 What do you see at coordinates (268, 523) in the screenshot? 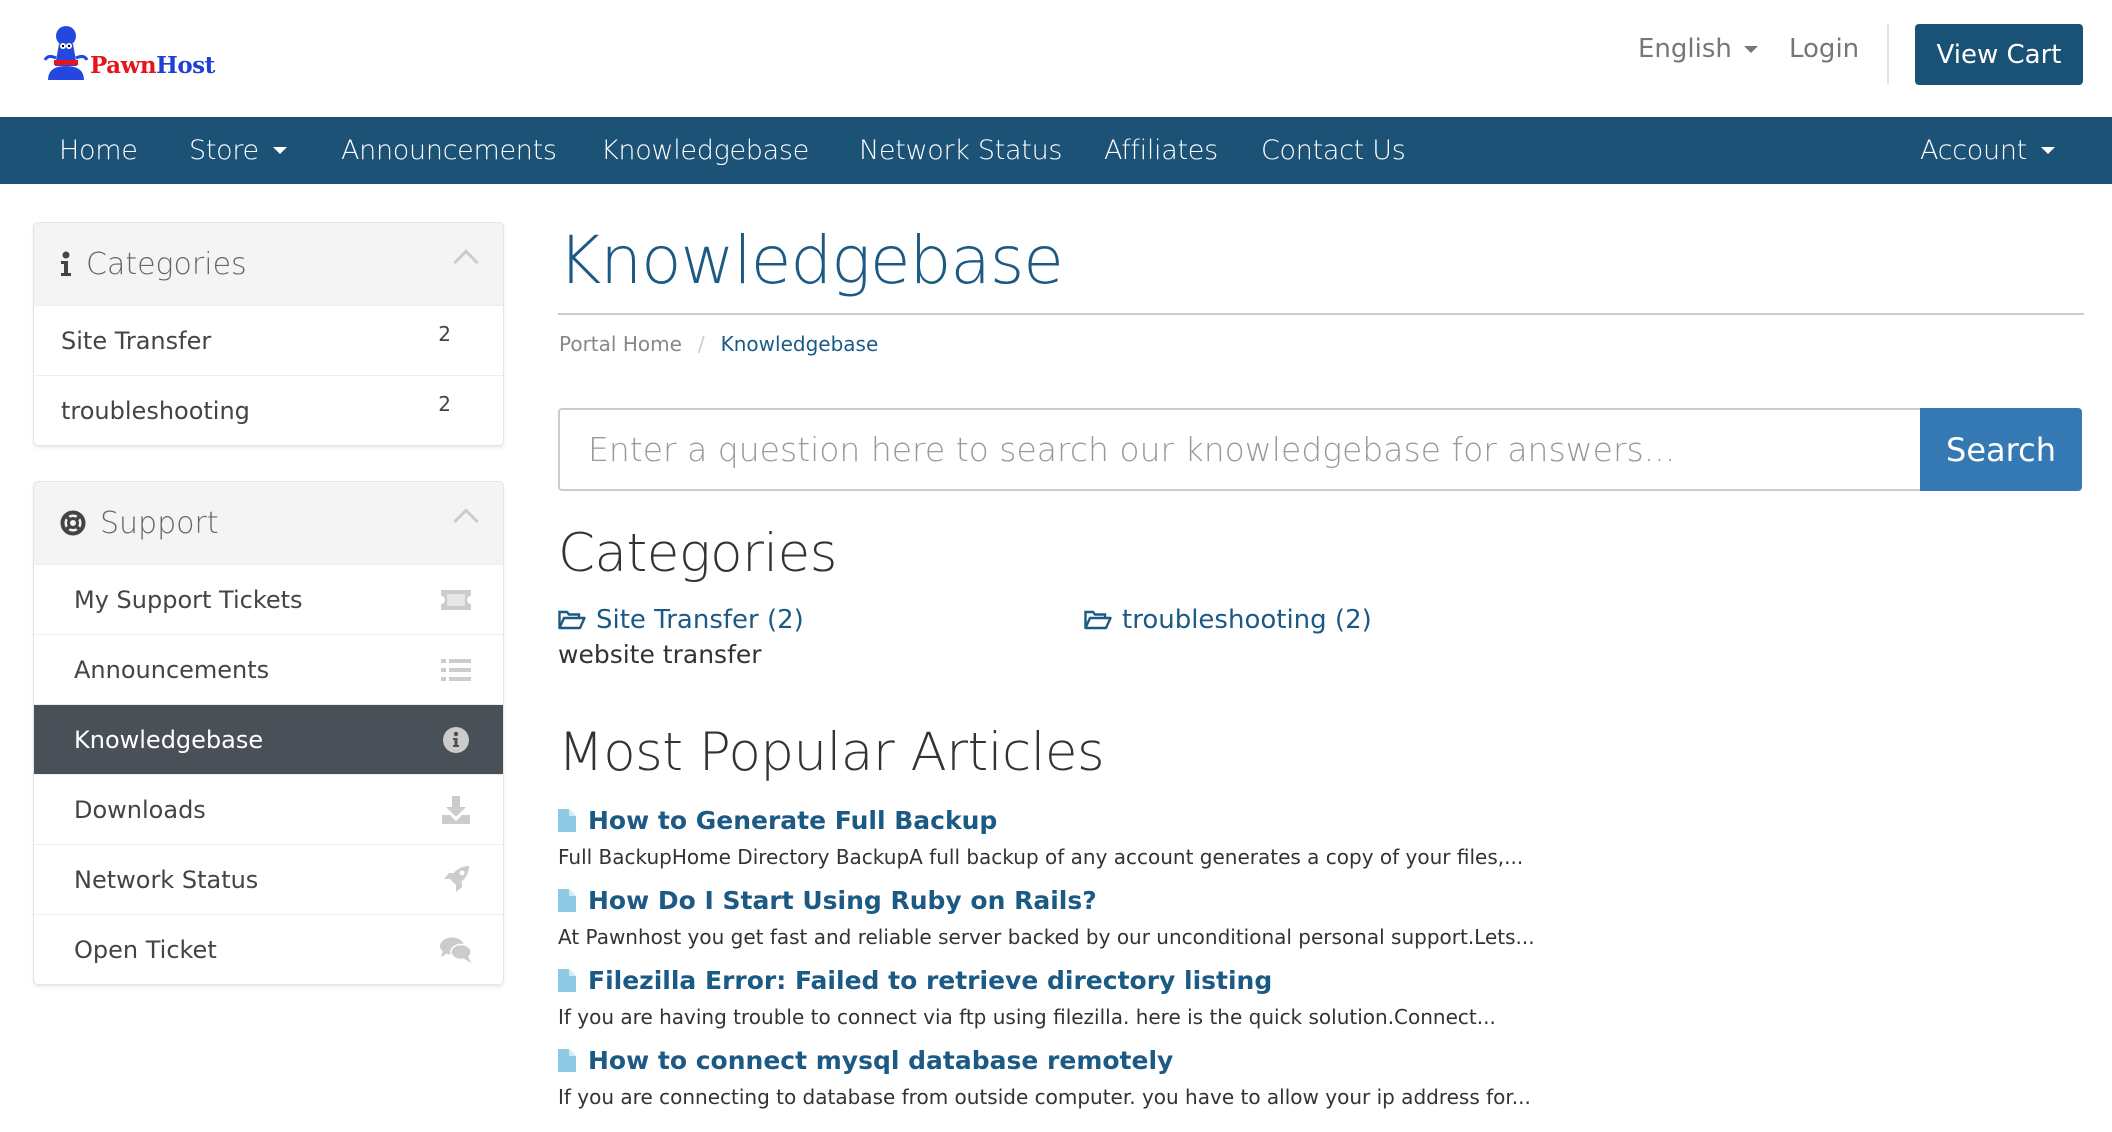
I see `support-panel-heading: Support` at bounding box center [268, 523].